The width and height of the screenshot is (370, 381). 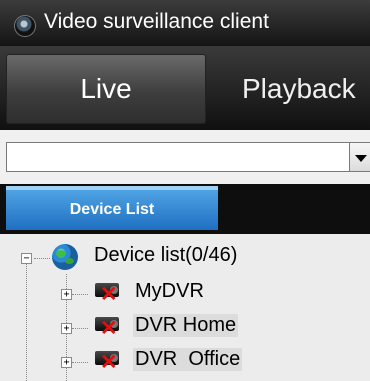 I want to click on camera-app-icon, so click(x=25, y=26).